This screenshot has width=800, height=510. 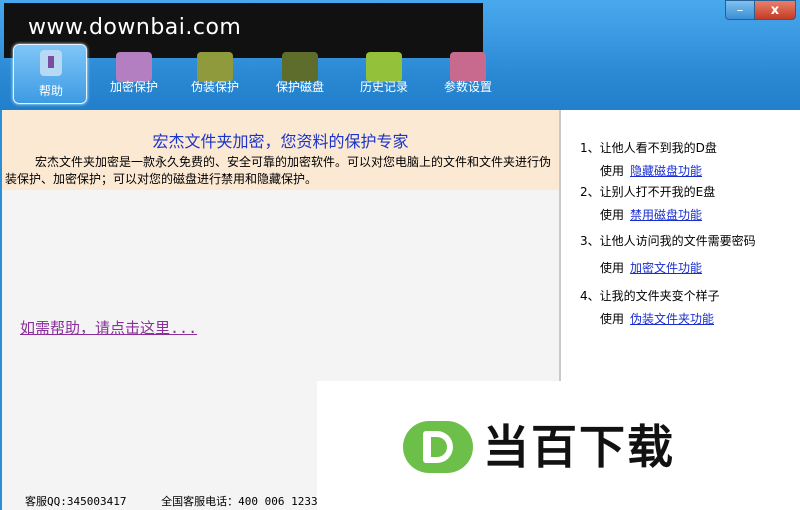 I want to click on support-qq: 客服QQ:345003417, so click(x=76, y=501).